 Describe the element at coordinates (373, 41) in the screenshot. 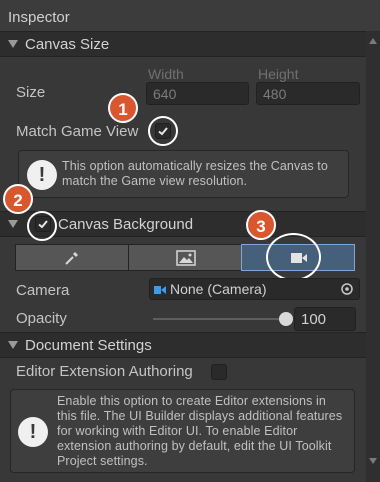

I see `scroll-up-icon` at that location.